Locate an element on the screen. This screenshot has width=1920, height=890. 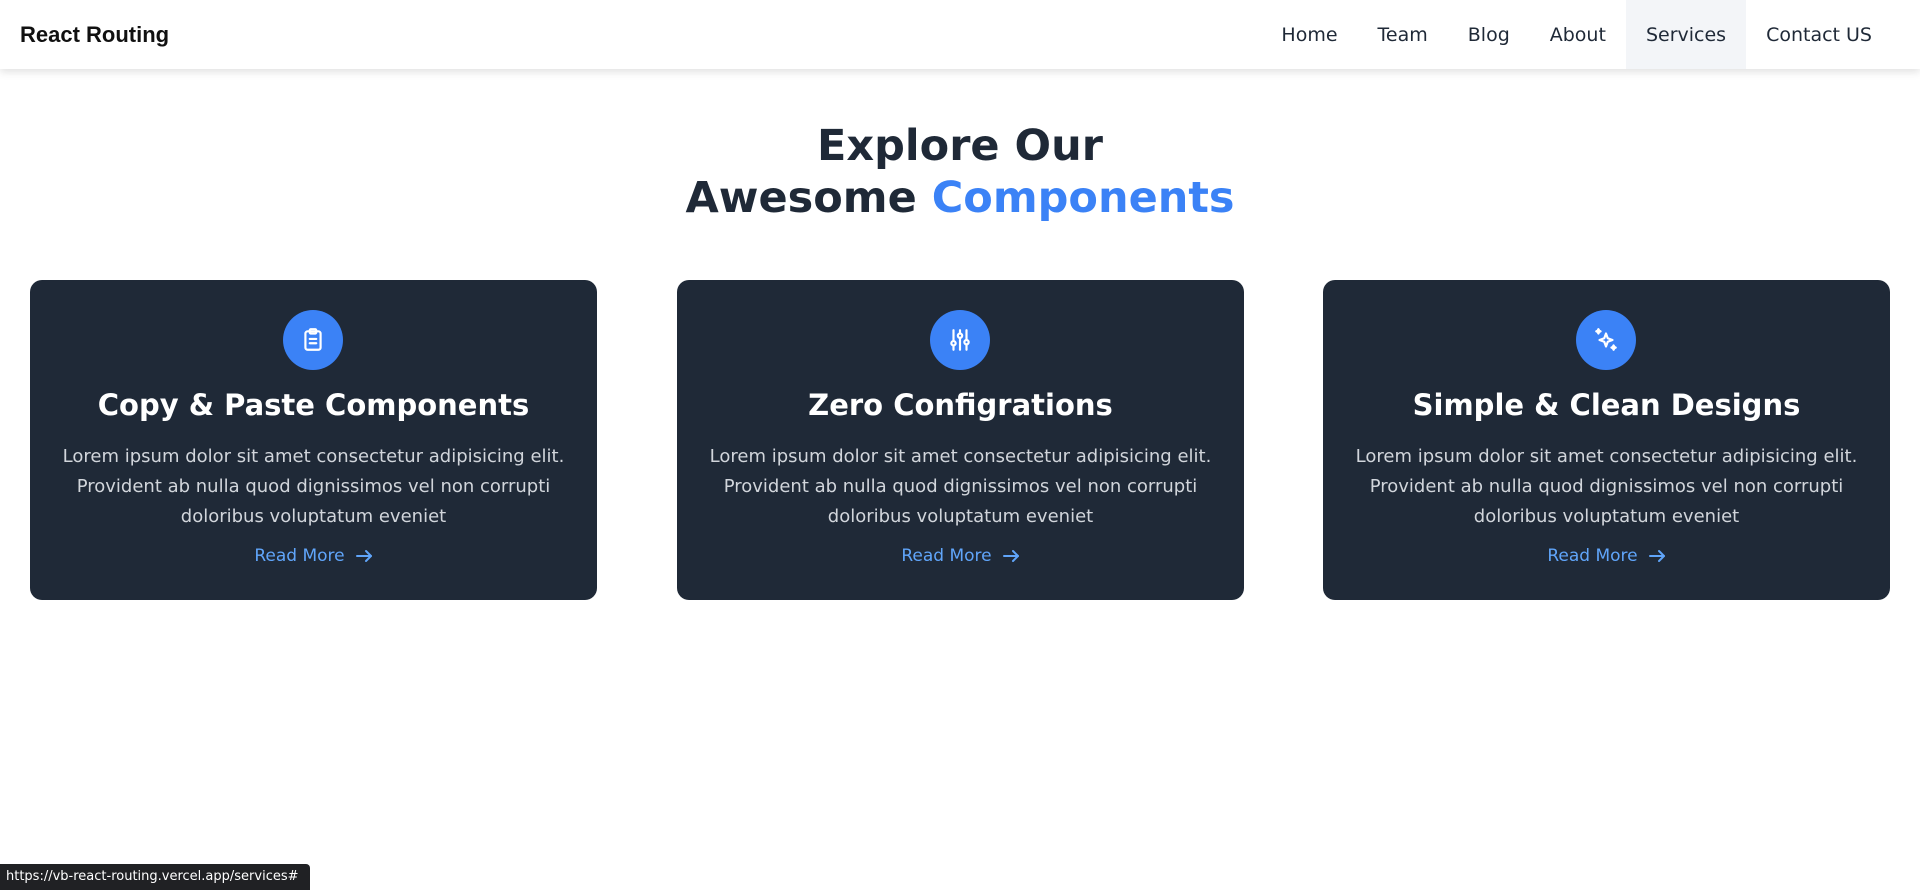
nav-team: Team is located at coordinates (1403, 34).